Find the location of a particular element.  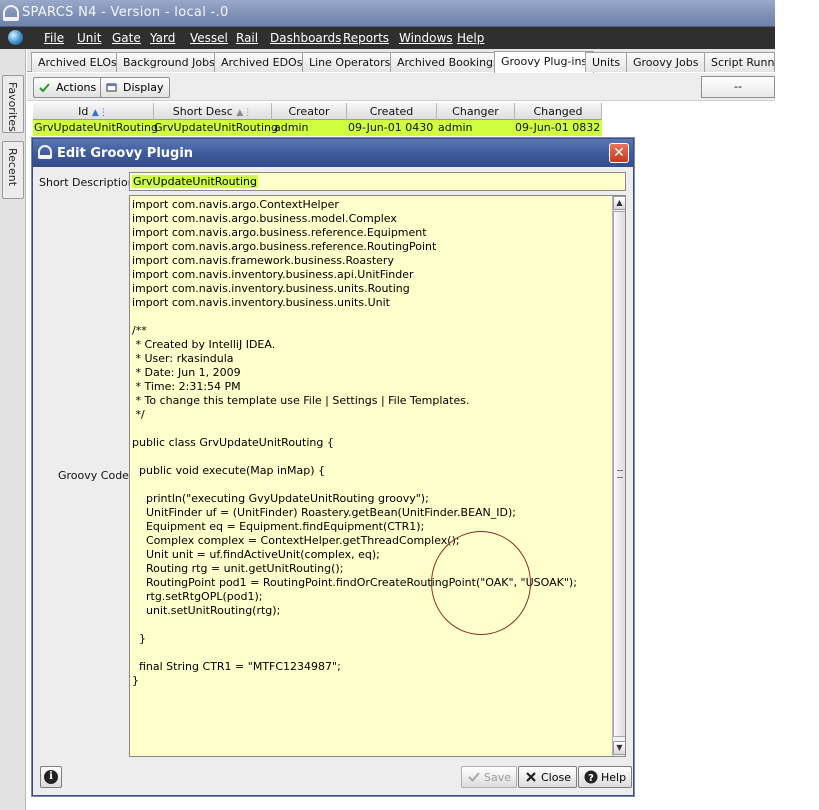

tab-archived-bookings: Archived Bookings is located at coordinates (448, 62).